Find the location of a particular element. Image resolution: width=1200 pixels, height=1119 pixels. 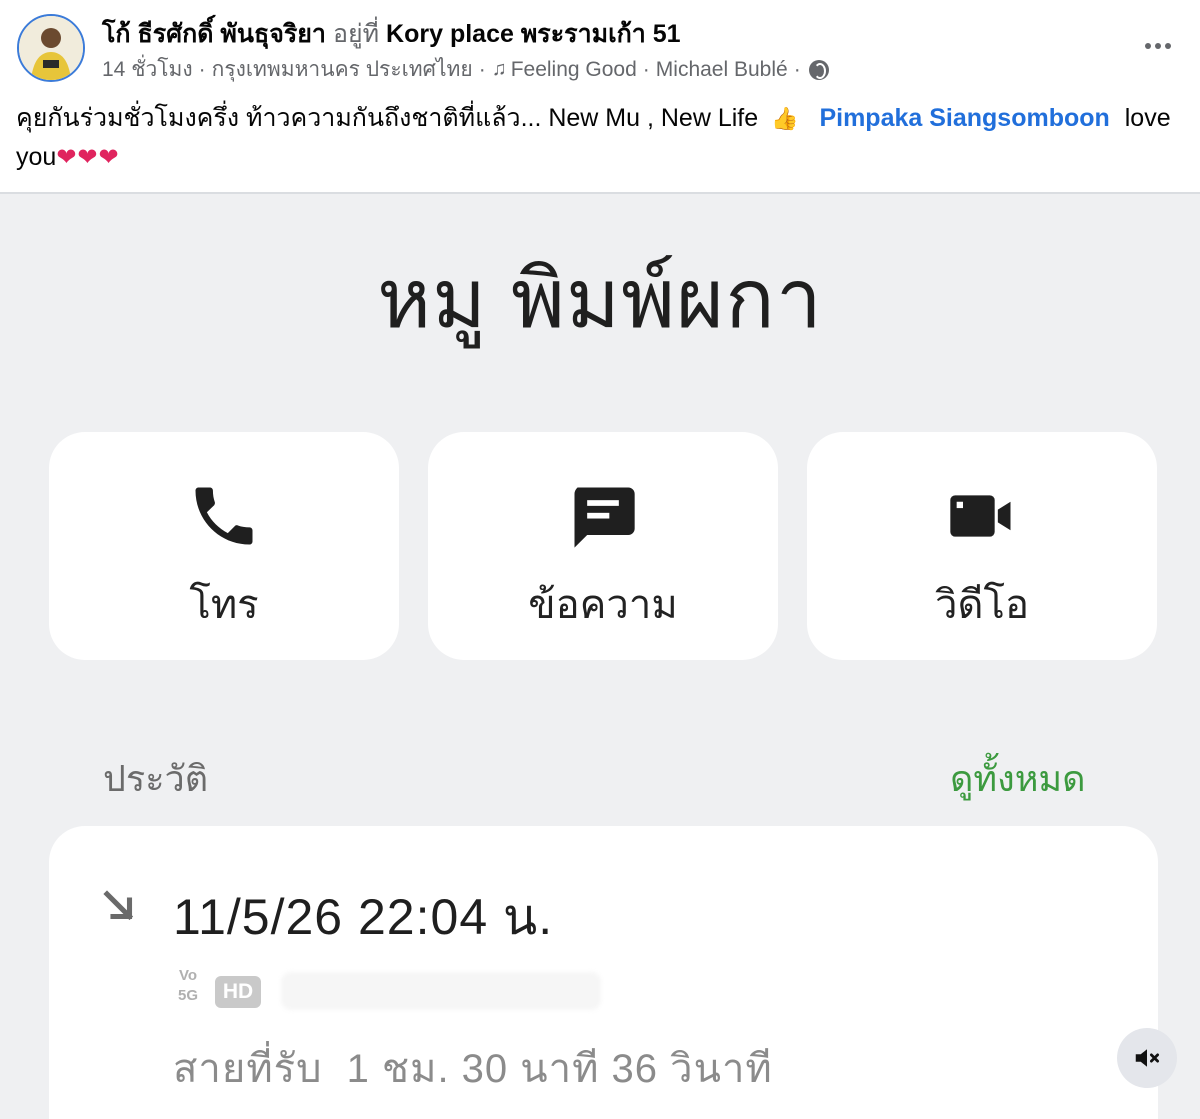

phone-icon is located at coordinates (224, 516).